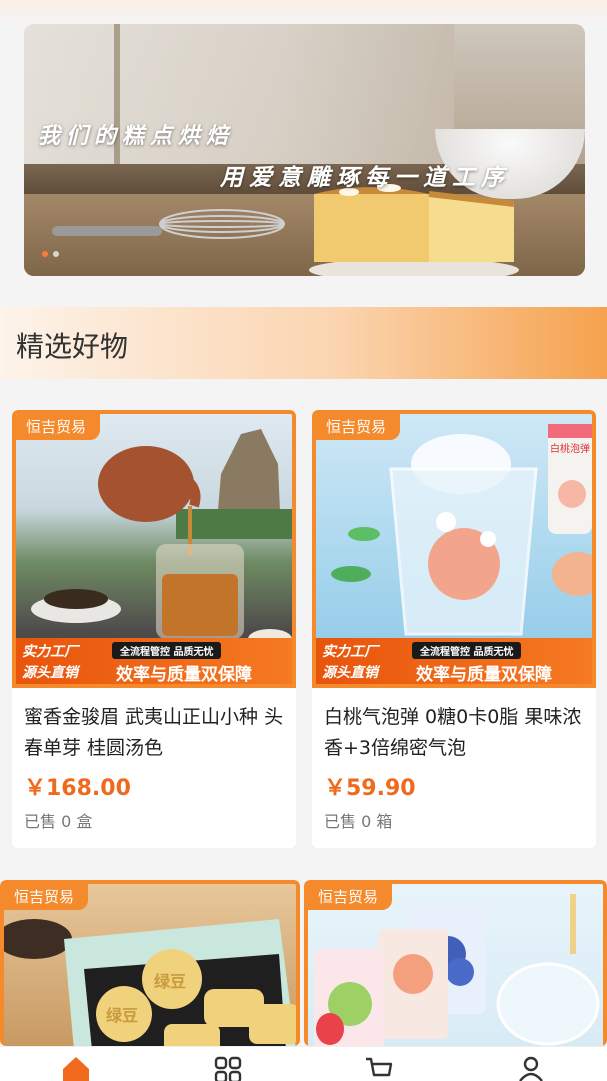 Image resolution: width=607 pixels, height=1081 pixels. What do you see at coordinates (570, 449) in the screenshot?
I see `can-label: 白桃泡弹` at bounding box center [570, 449].